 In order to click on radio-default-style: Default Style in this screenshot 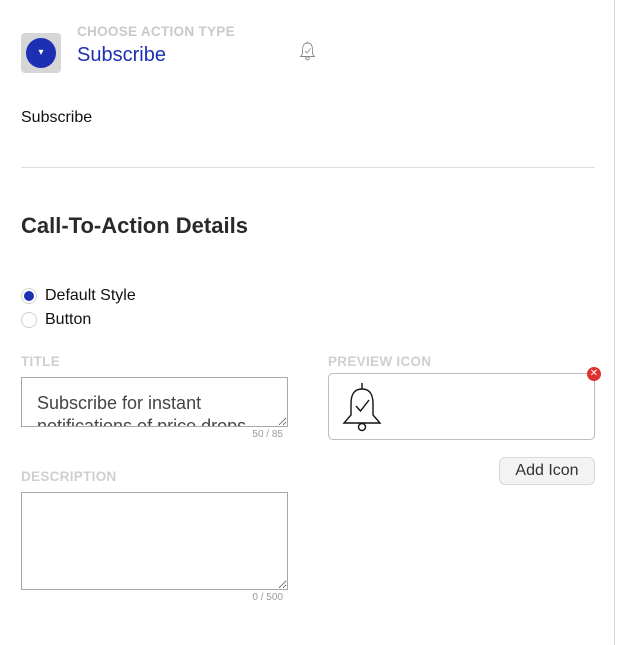, I will do `click(78, 296)`.